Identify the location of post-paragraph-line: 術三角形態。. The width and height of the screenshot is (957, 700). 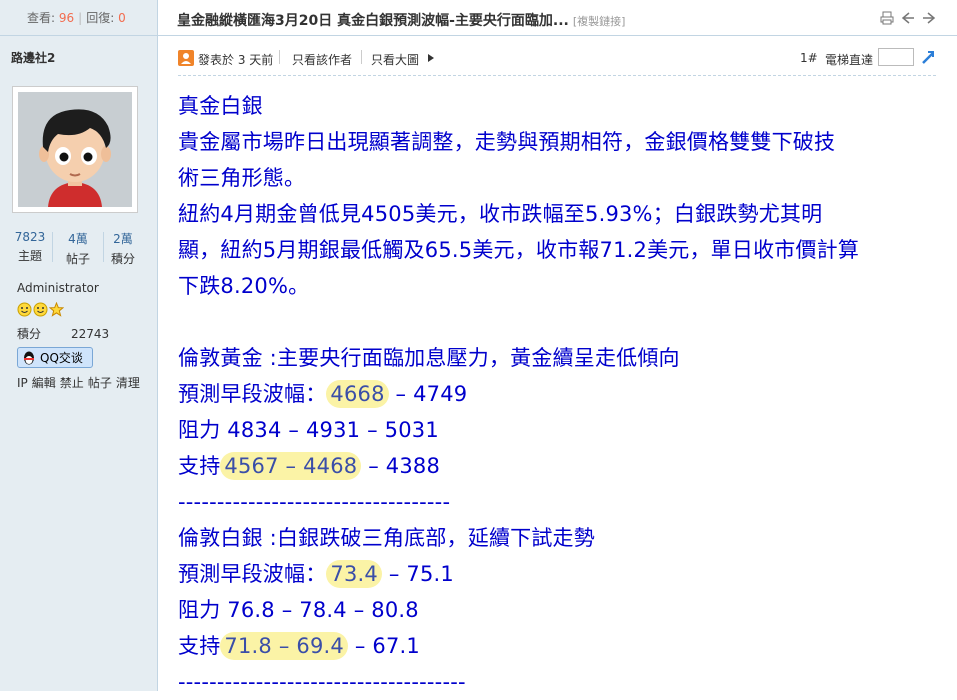
(242, 178).